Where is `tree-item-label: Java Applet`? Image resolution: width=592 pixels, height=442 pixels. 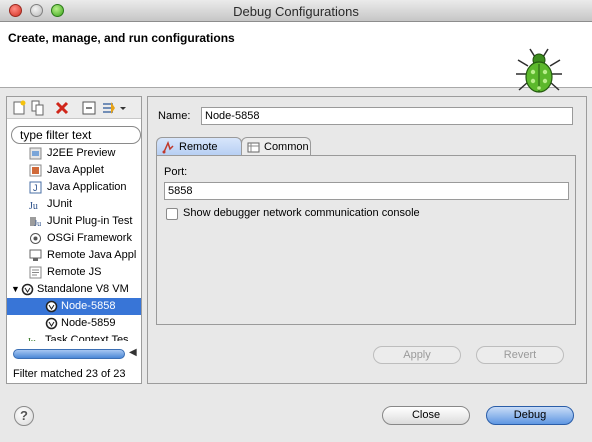
tree-item-label: Java Applet is located at coordinates (75, 170).